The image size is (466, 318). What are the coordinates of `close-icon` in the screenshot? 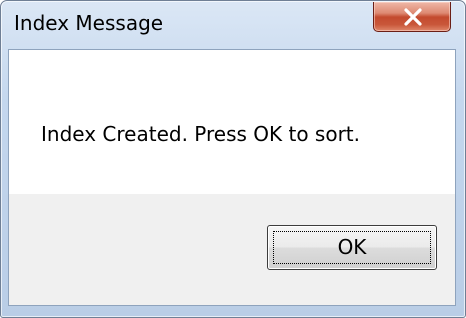 It's located at (413, 17).